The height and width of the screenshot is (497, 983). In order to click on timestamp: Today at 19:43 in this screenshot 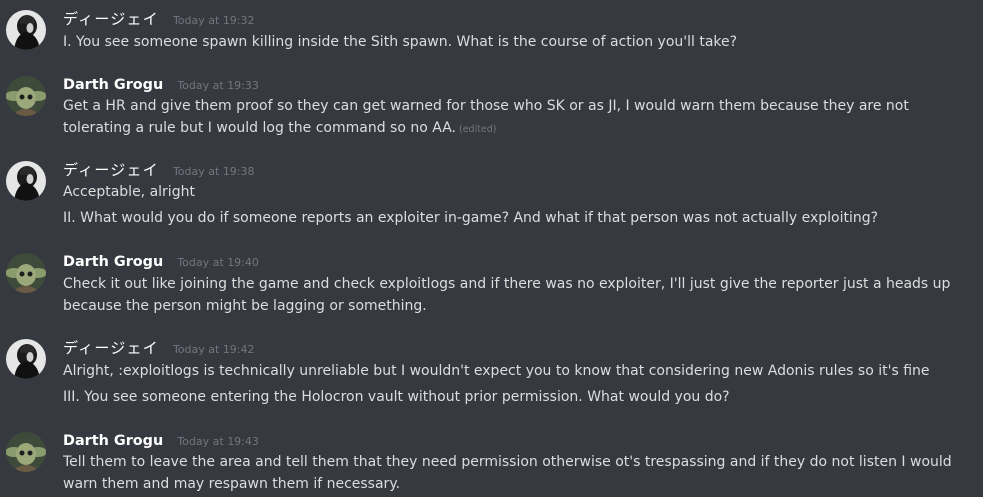, I will do `click(218, 441)`.